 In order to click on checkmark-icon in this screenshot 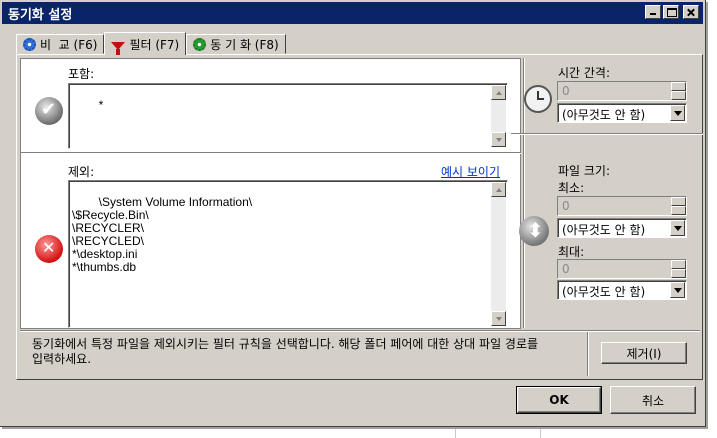, I will do `click(49, 111)`.